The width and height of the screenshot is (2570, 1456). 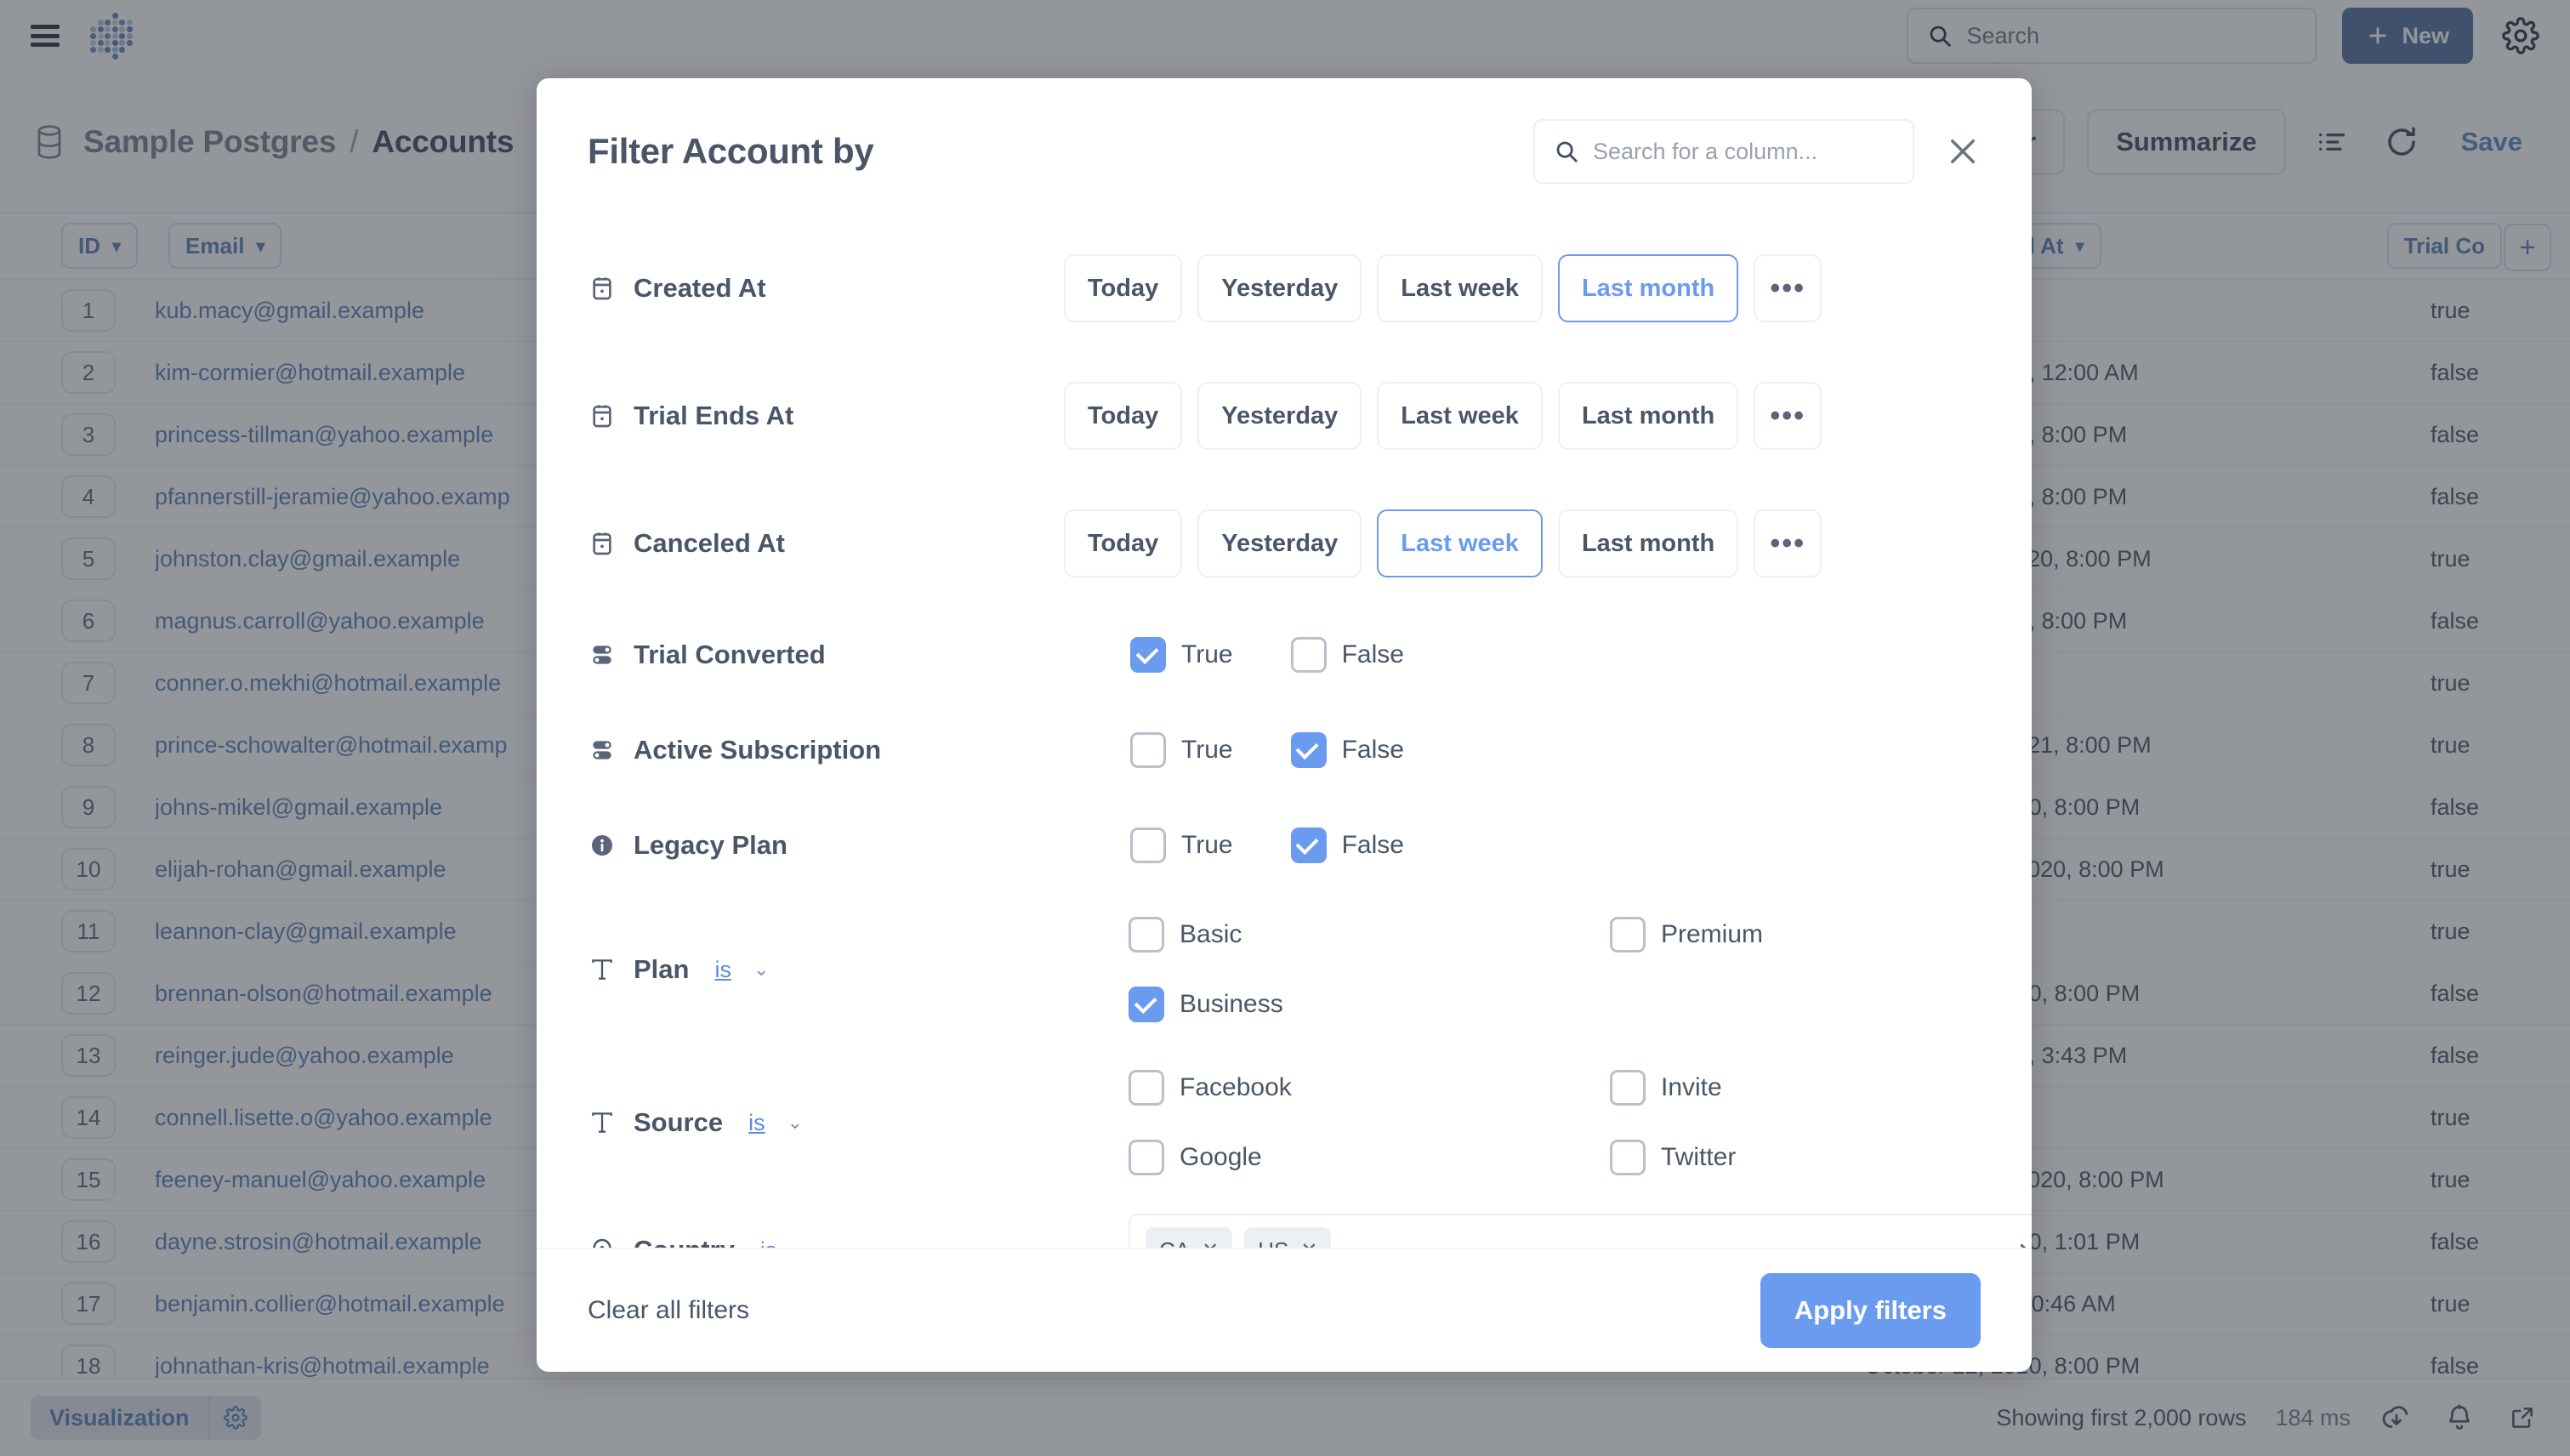 What do you see at coordinates (1963, 151) in the screenshot?
I see `close-icon` at bounding box center [1963, 151].